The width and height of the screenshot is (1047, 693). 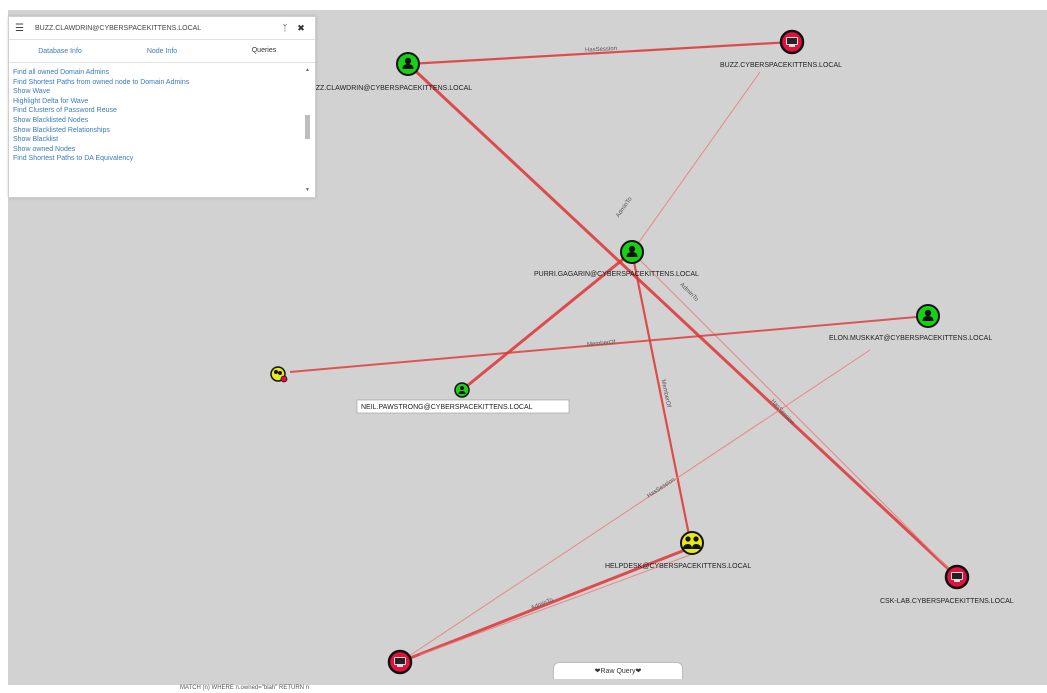 I want to click on query-item: Show Blacklisted Nodes, so click(x=158, y=121).